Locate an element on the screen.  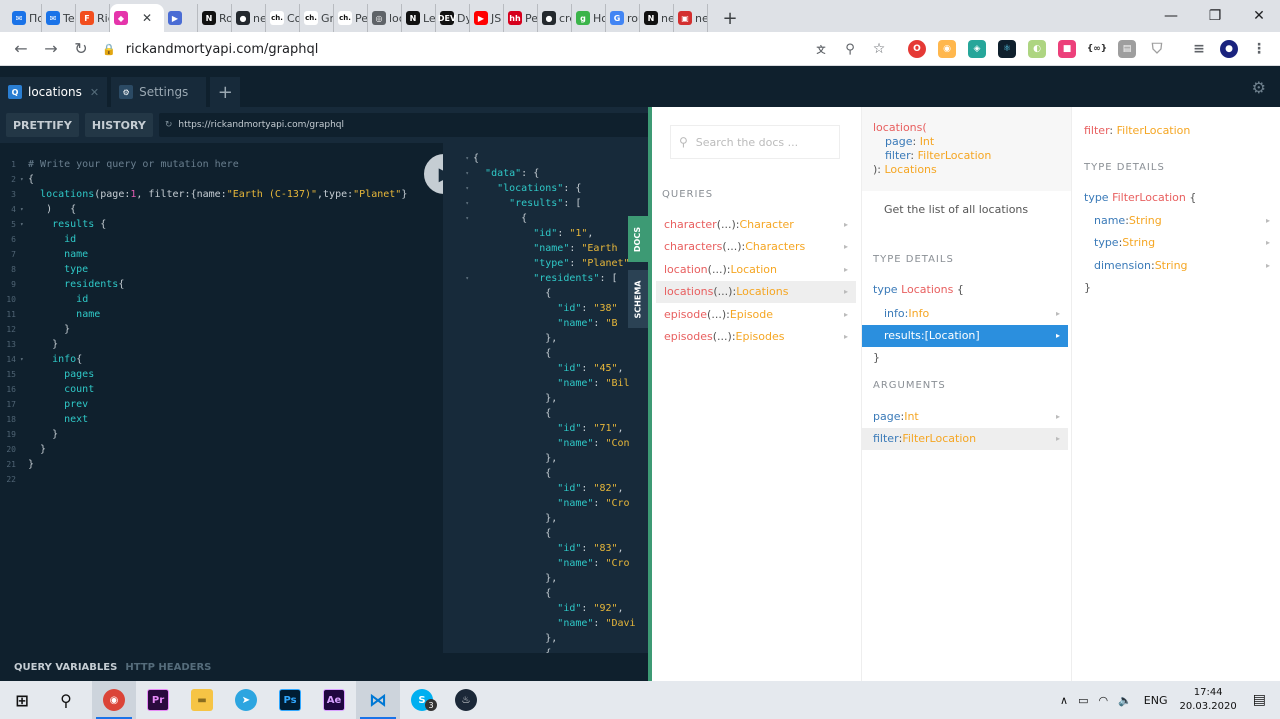
translate-icon: 文 is located at coordinates (821, 49).